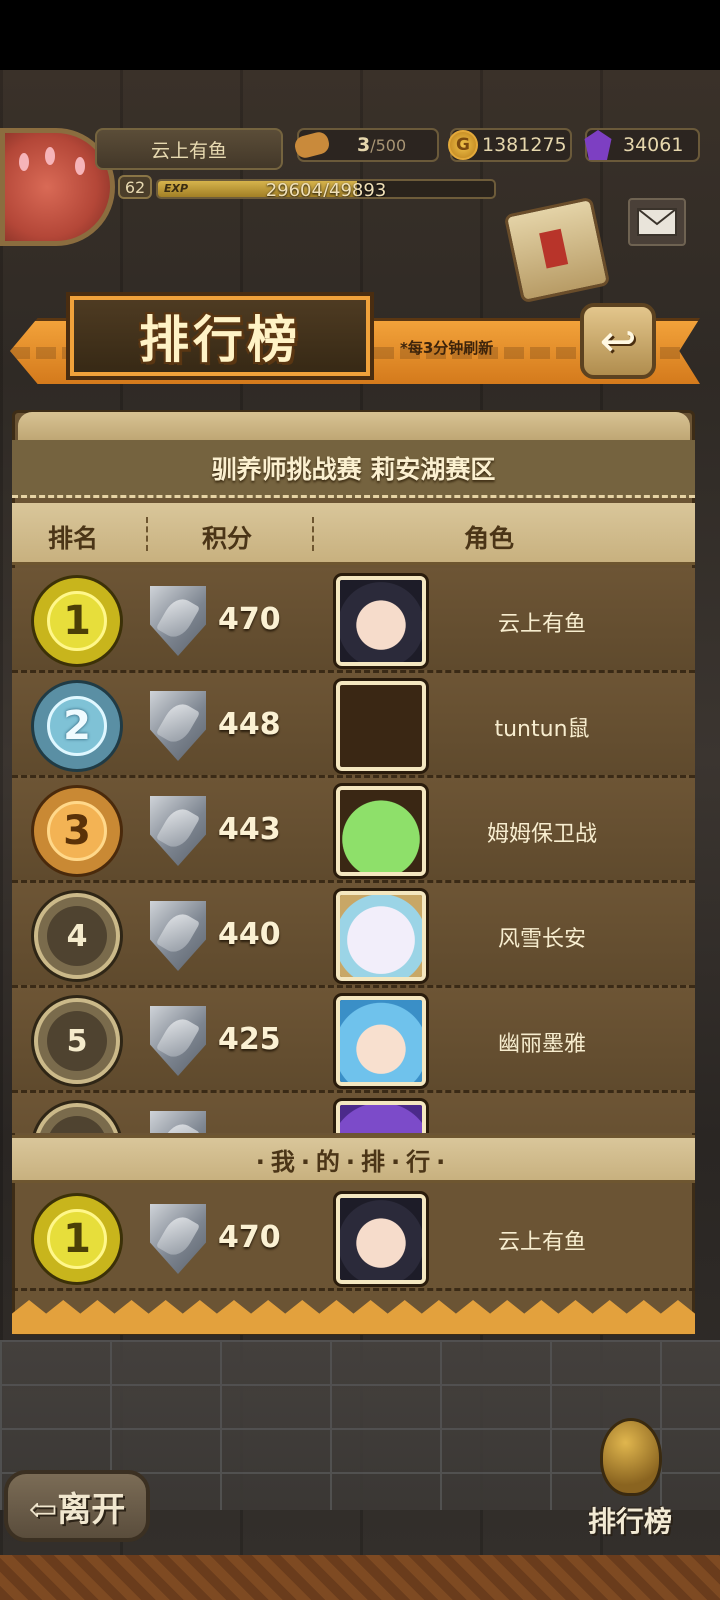  I want to click on ranking-row, so click(353, 1113).